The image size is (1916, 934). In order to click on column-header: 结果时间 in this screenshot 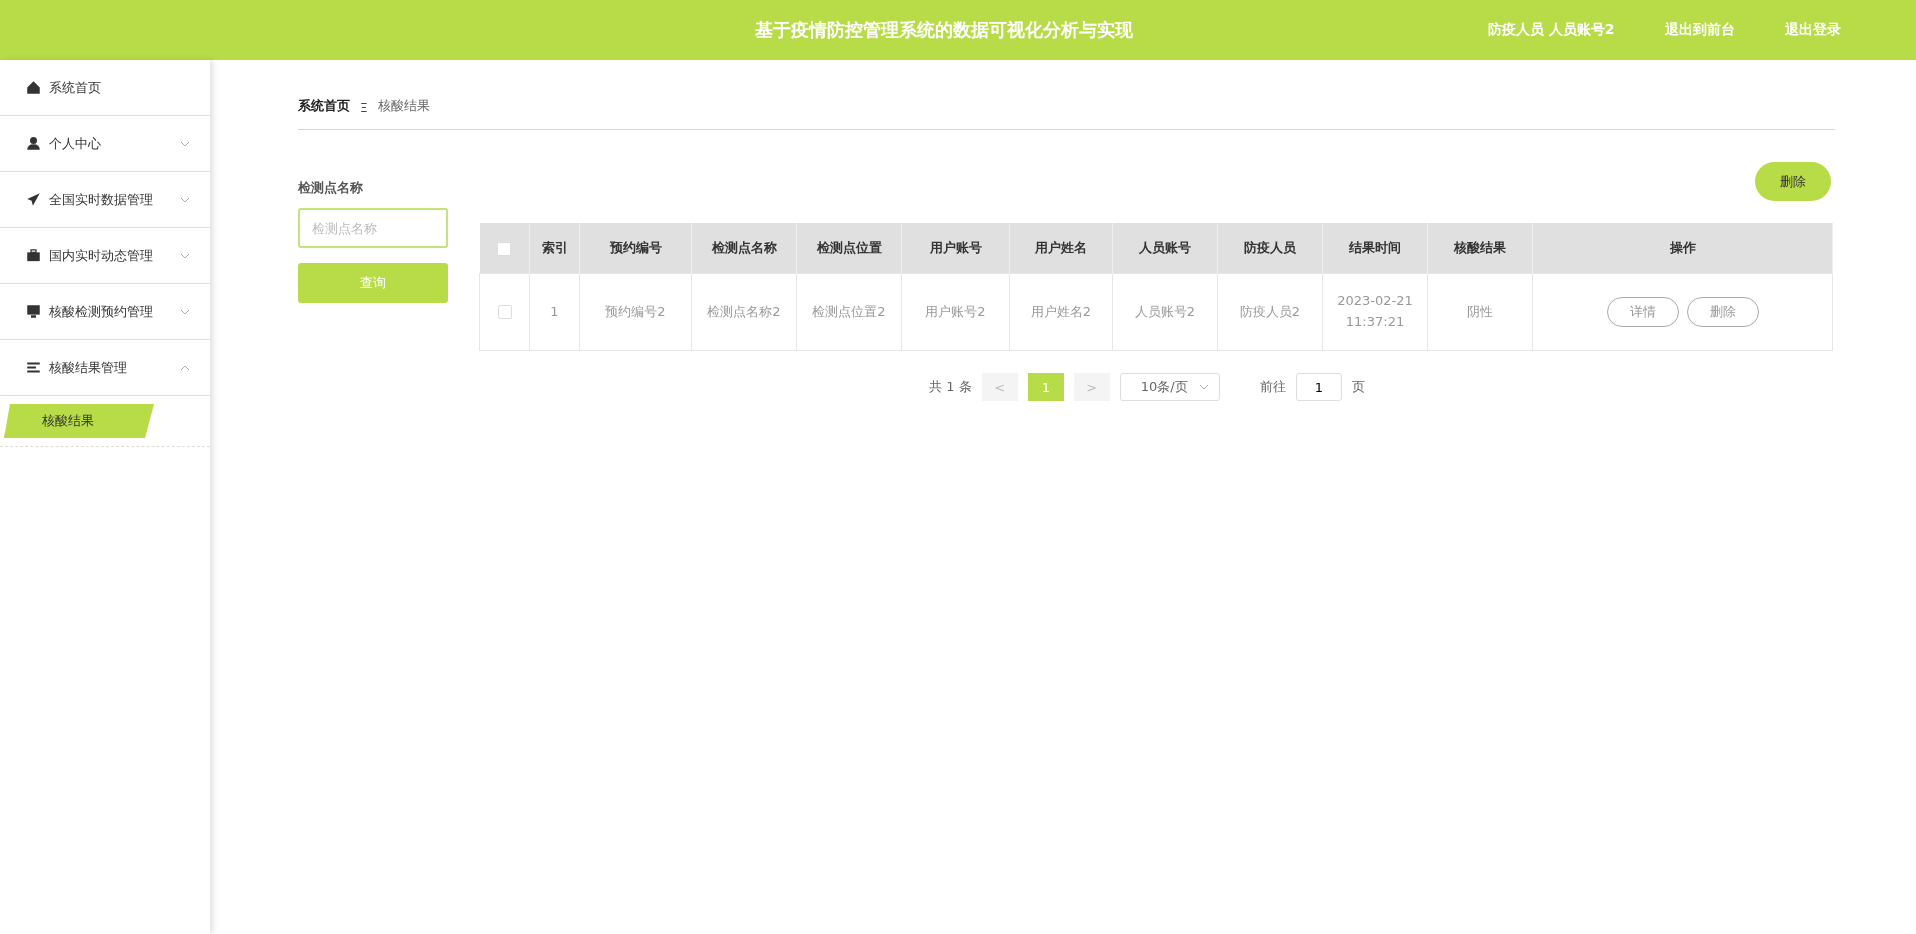, I will do `click(1375, 248)`.